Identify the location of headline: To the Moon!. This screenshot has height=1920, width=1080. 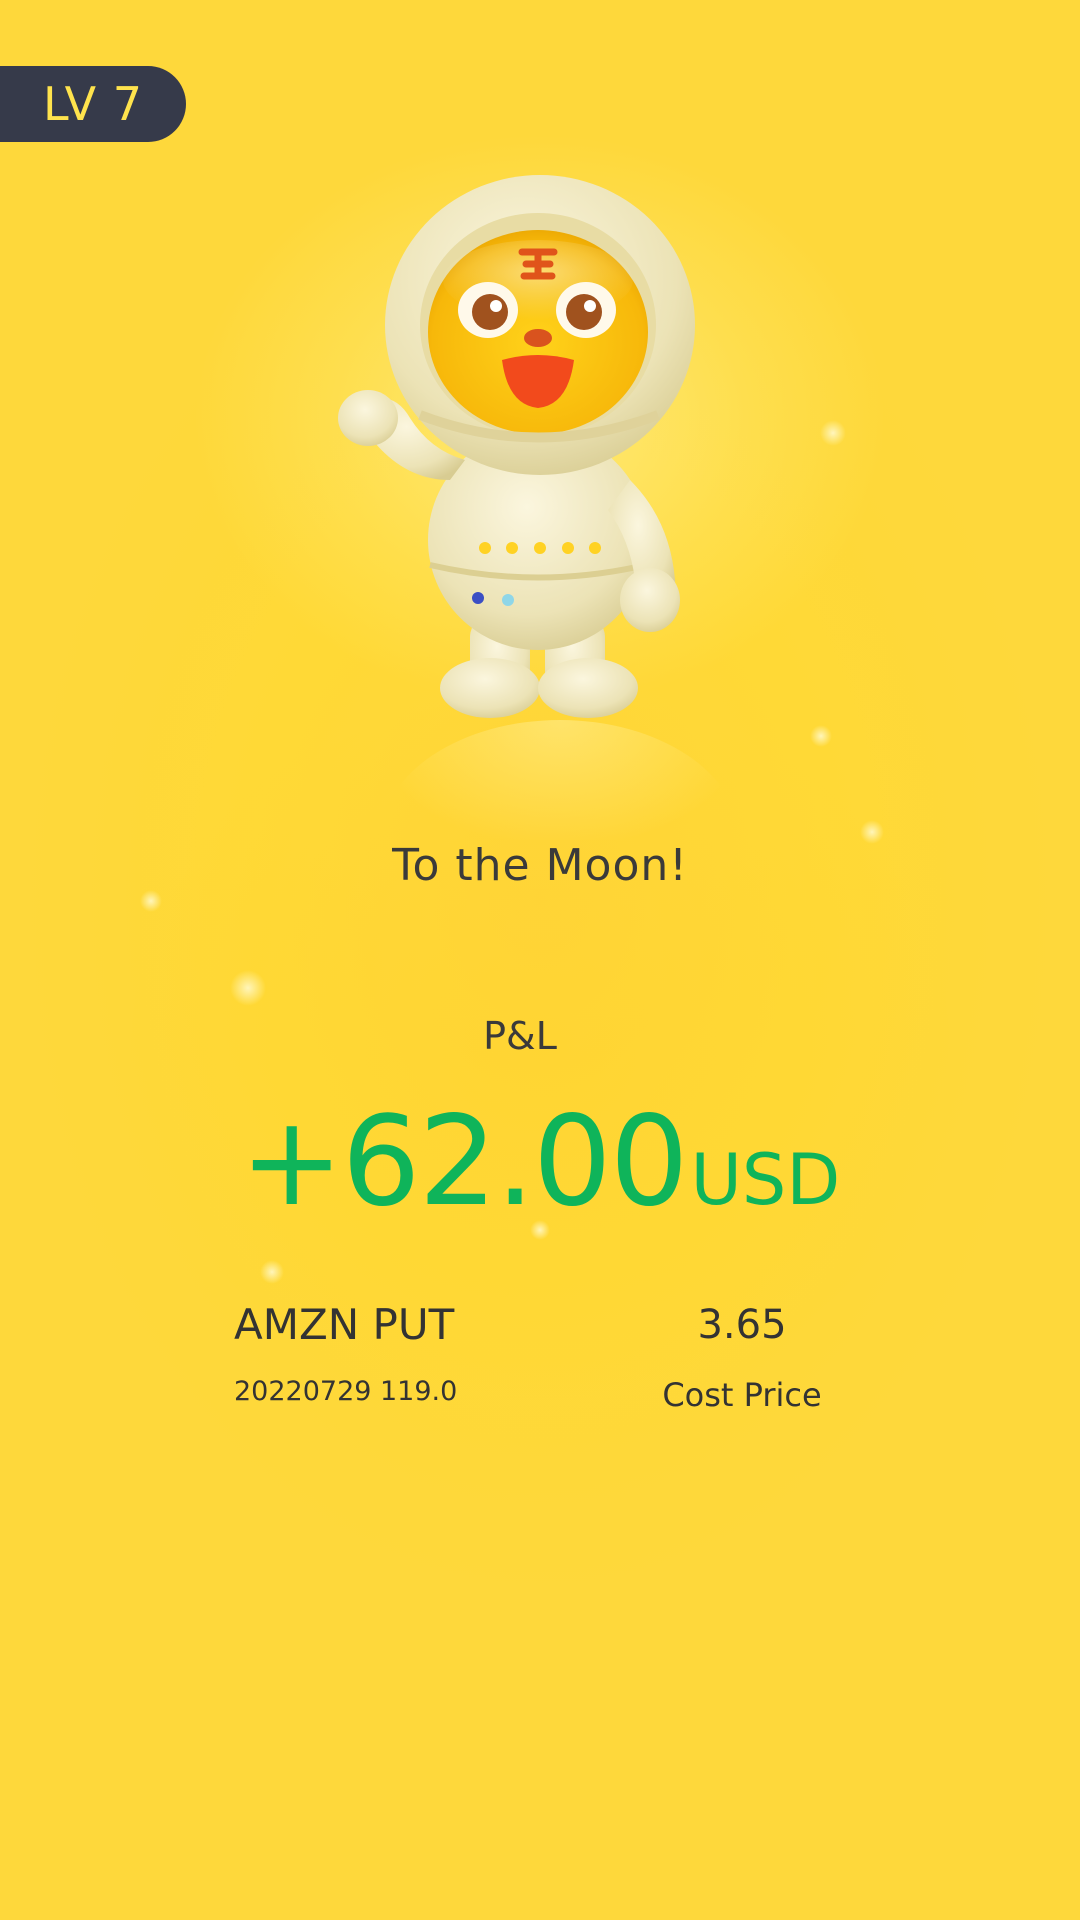
(540, 865).